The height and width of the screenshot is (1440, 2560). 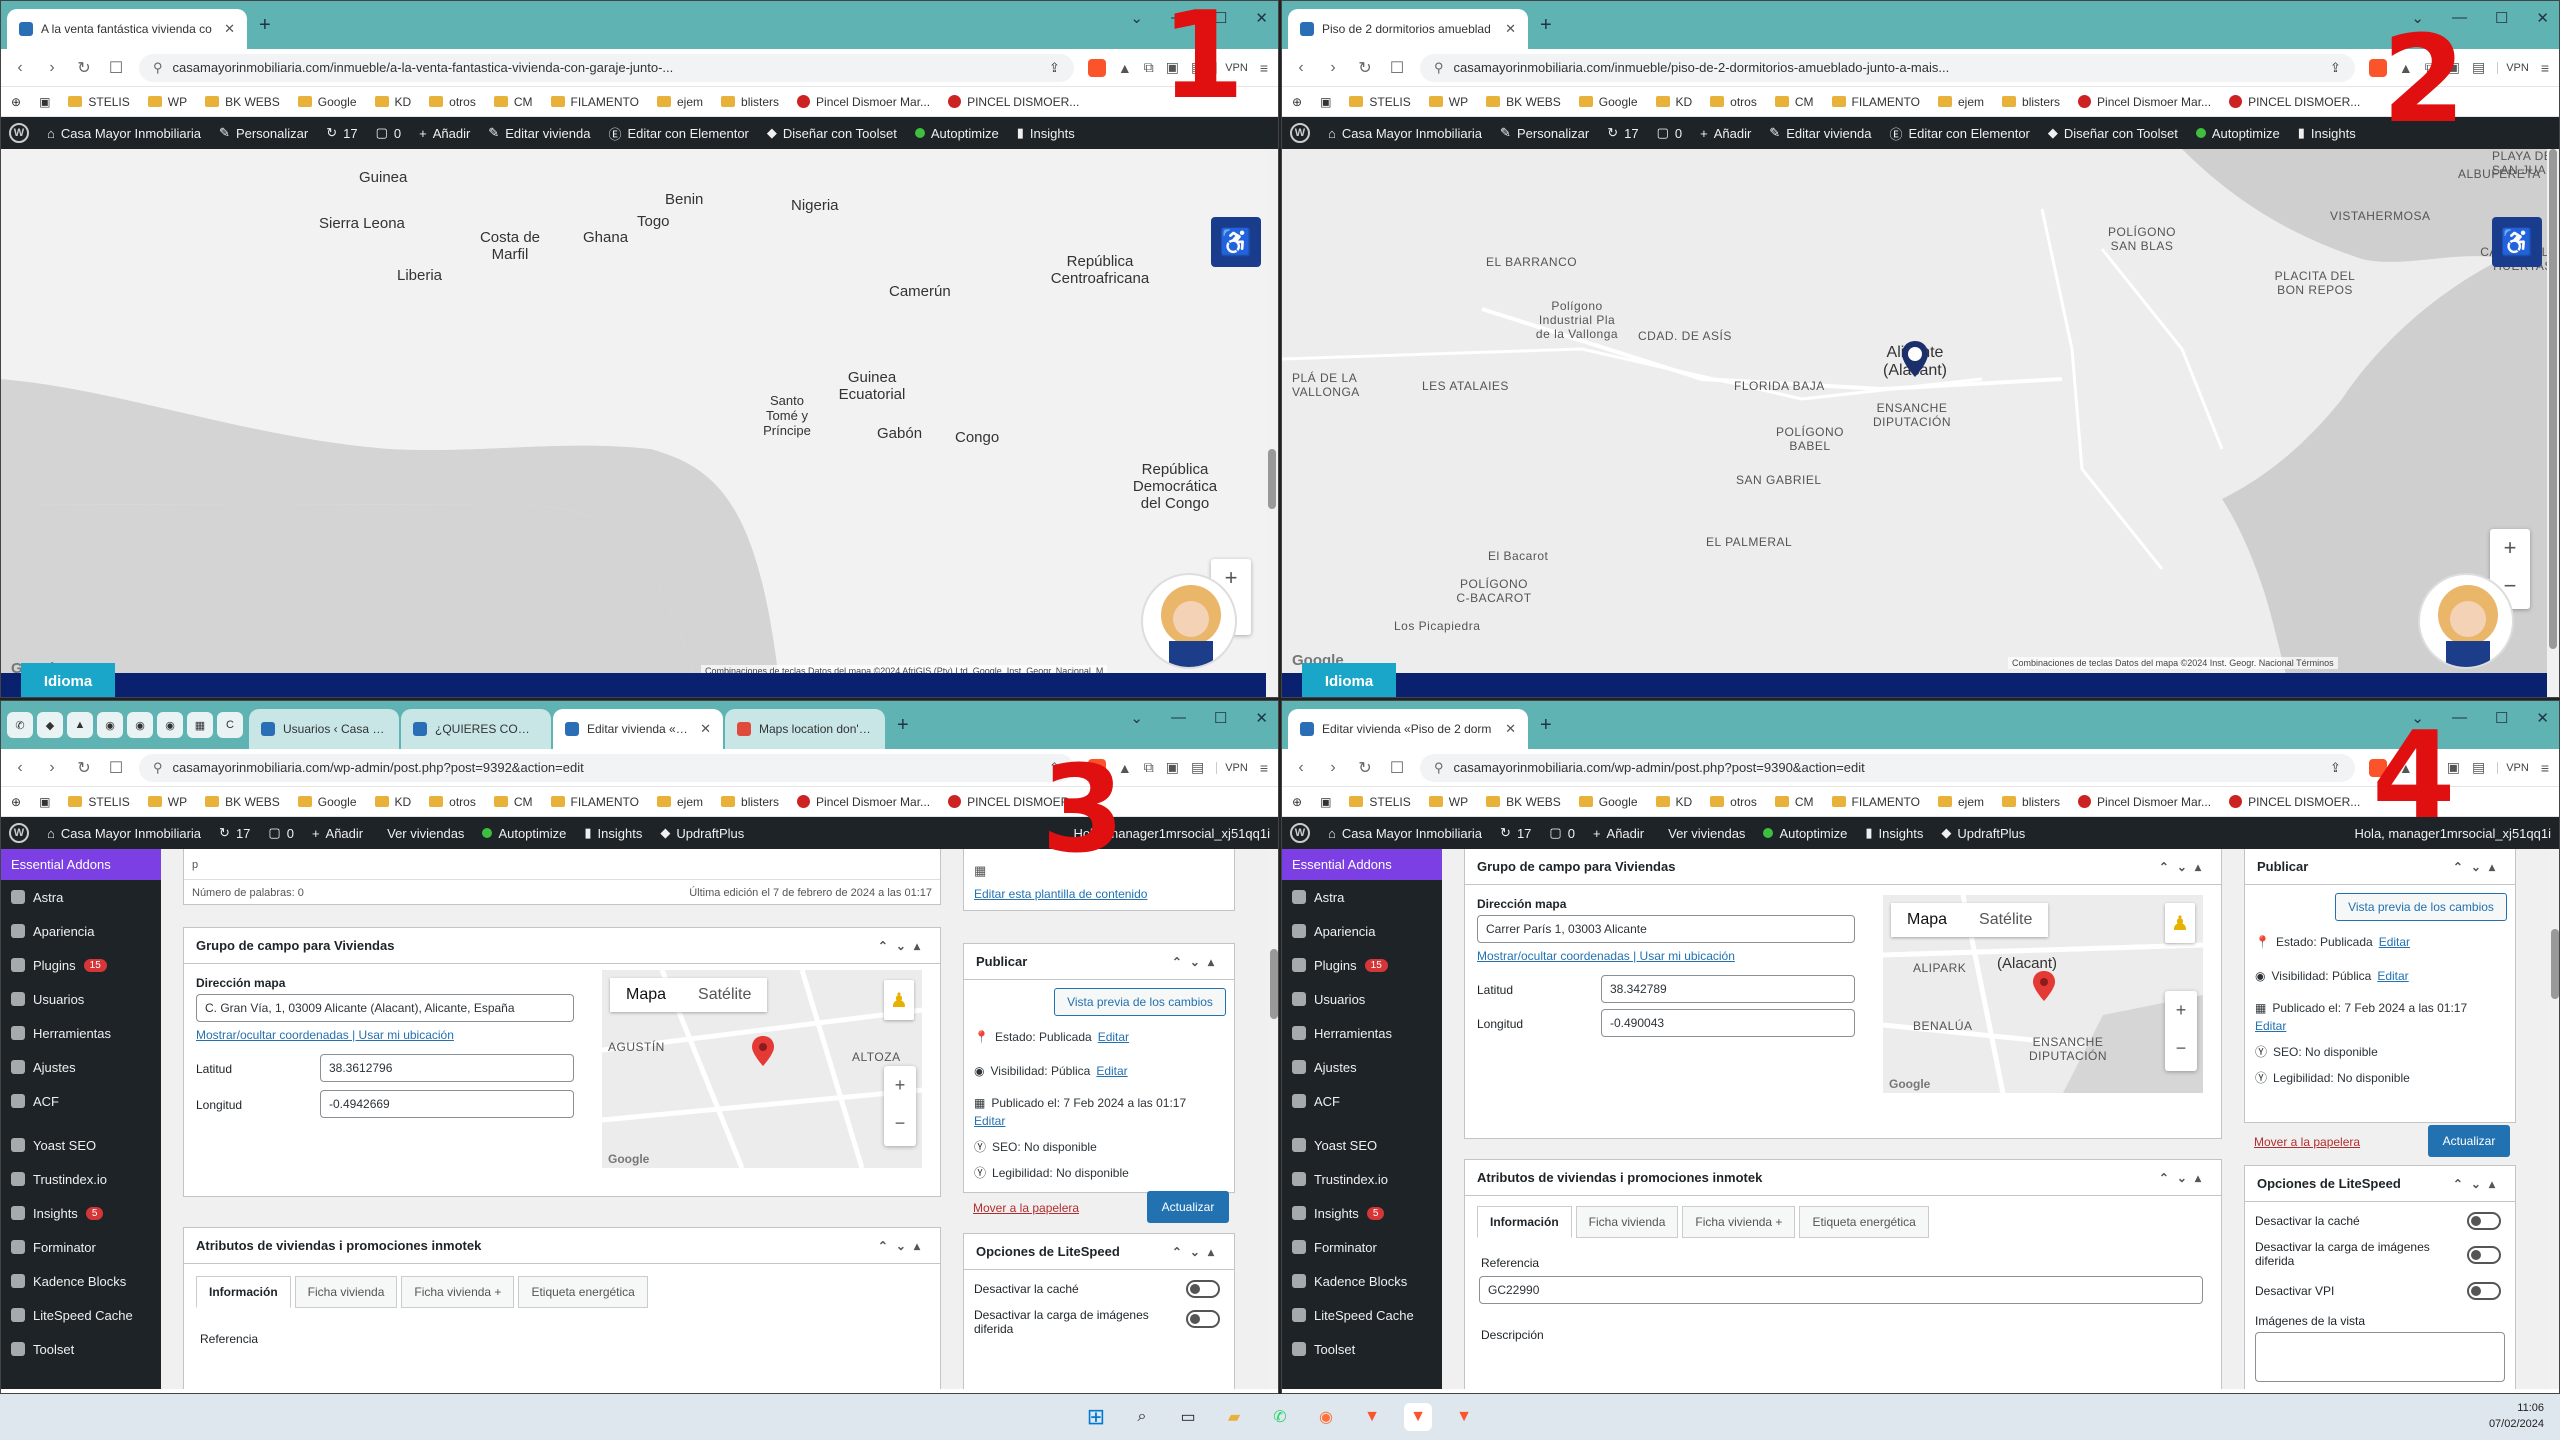 What do you see at coordinates (2270, 1026) in the screenshot?
I see `edit-date-link: Editar` at bounding box center [2270, 1026].